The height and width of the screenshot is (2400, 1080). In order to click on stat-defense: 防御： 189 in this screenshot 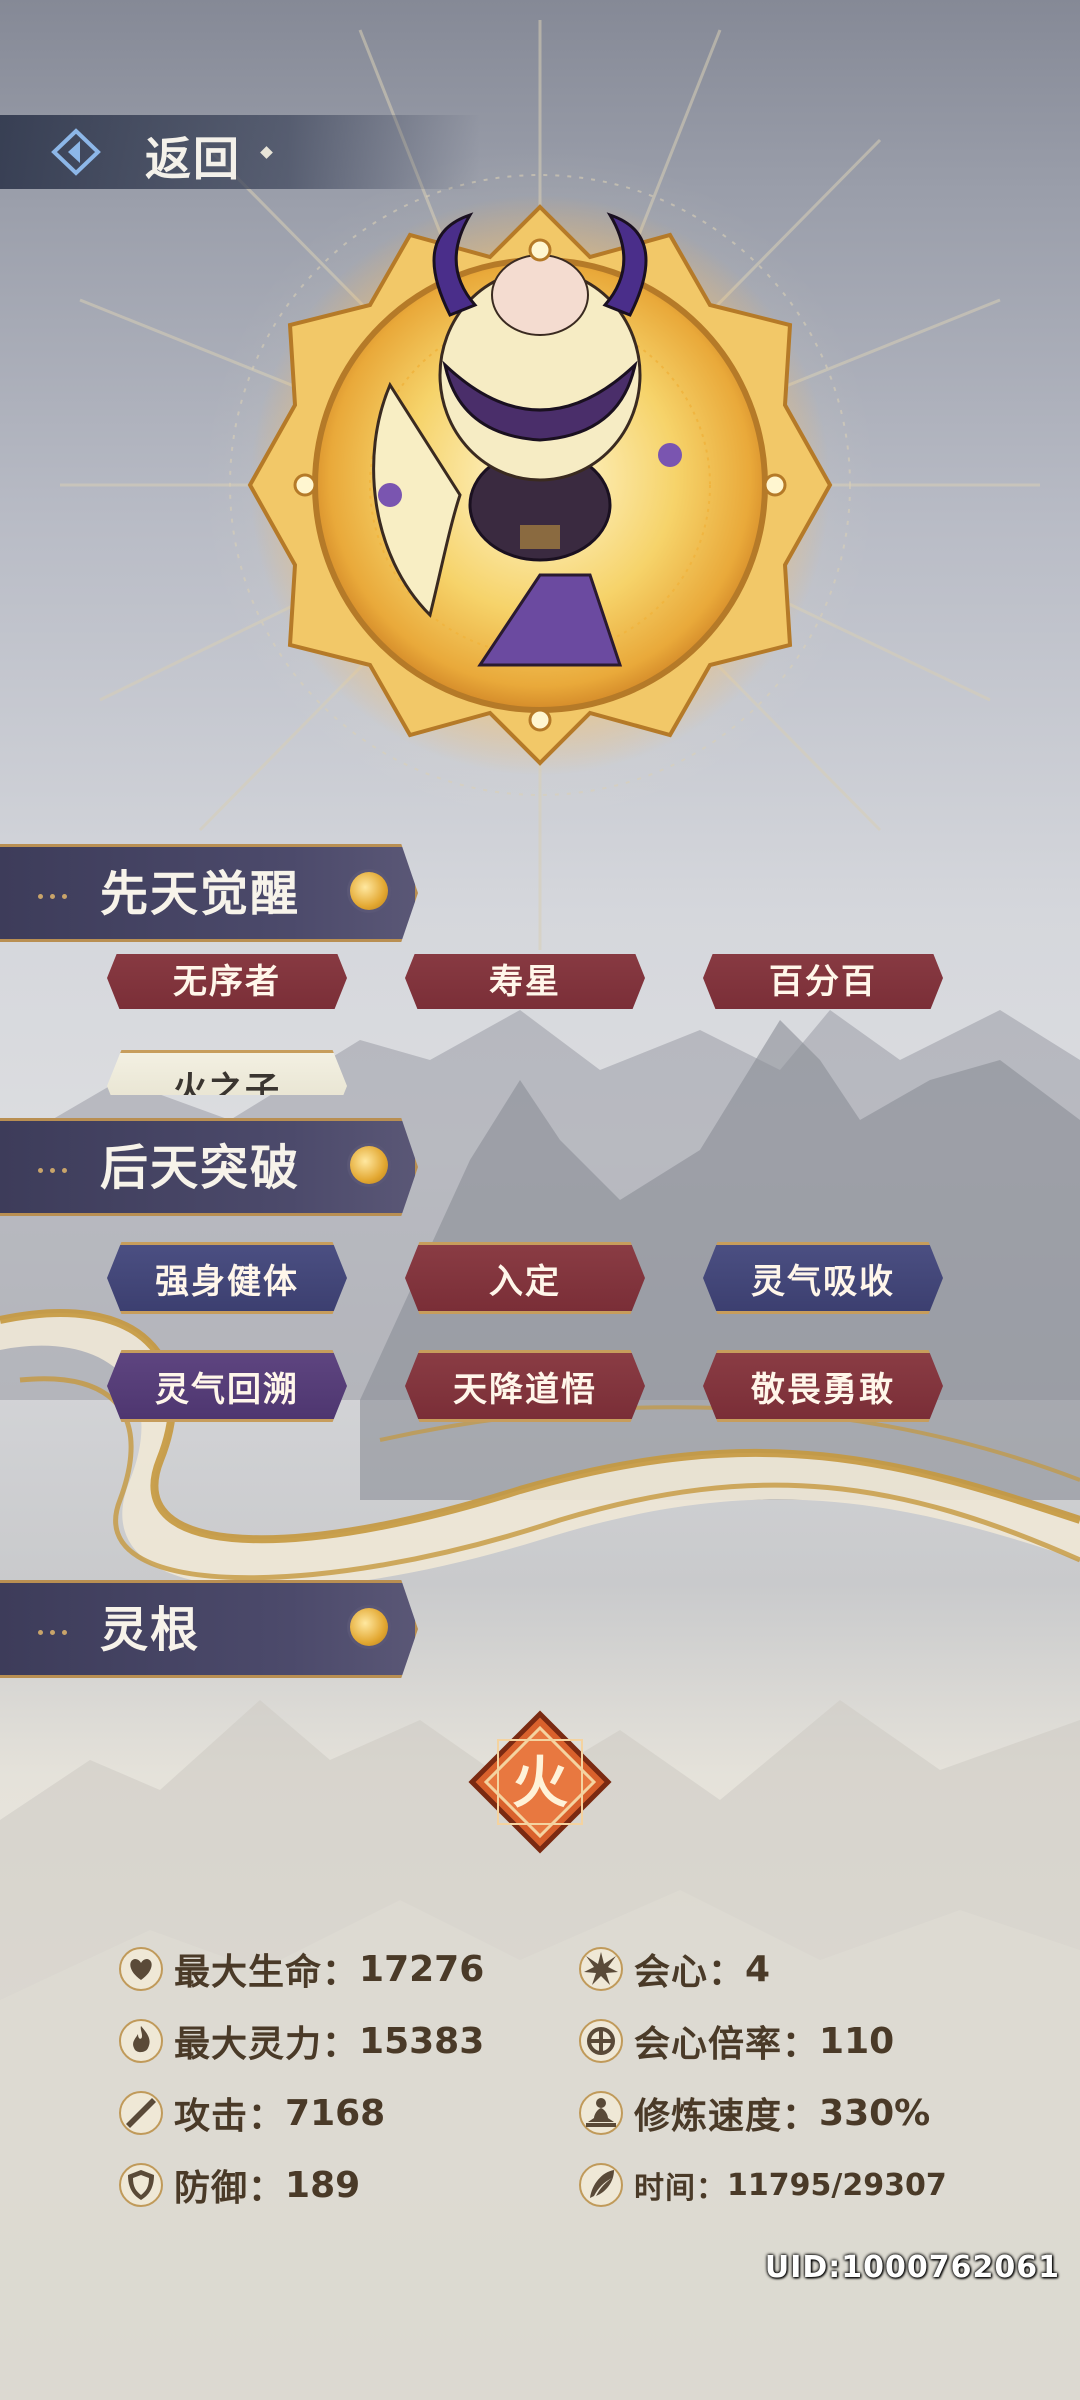, I will do `click(239, 2185)`.